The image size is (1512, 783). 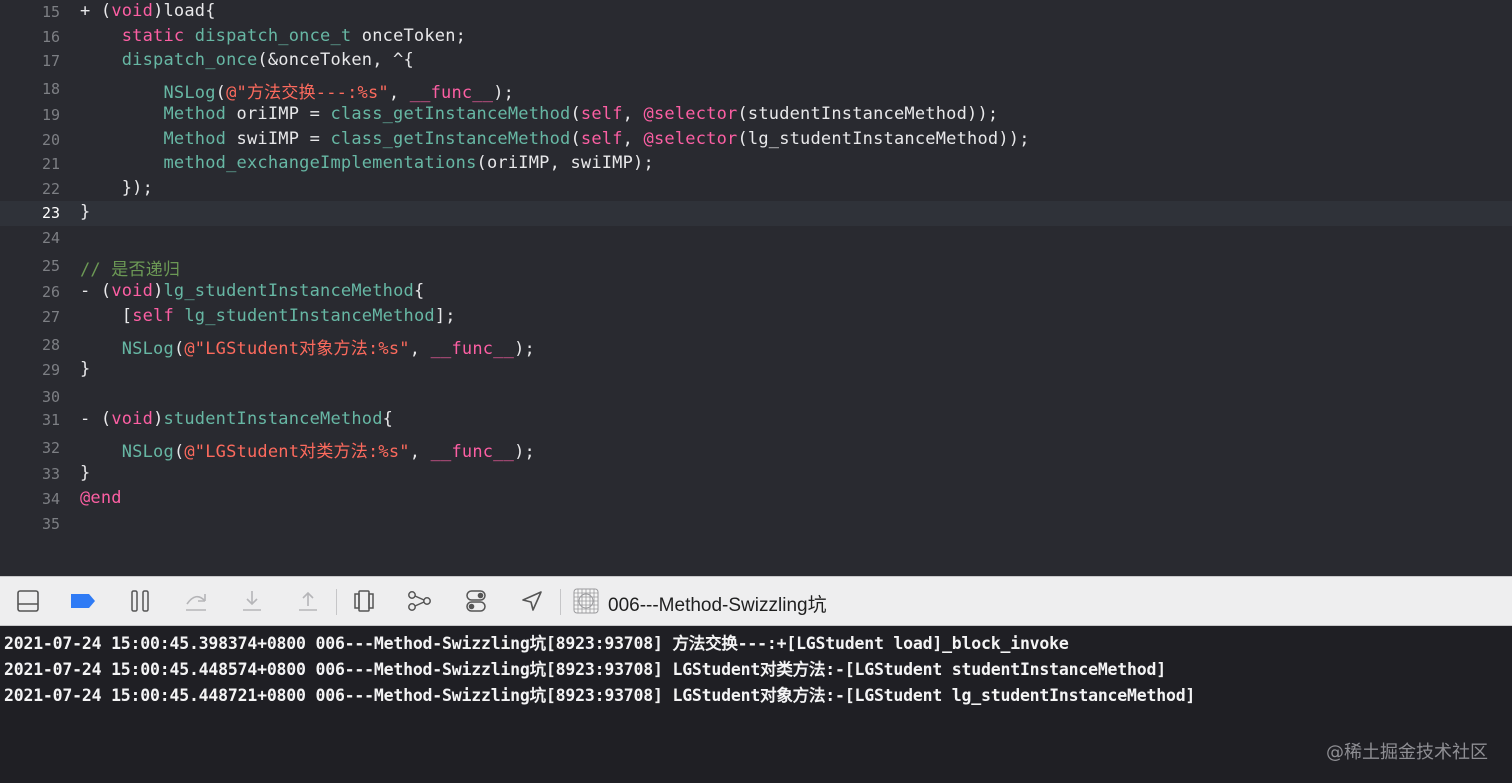 What do you see at coordinates (307, 346) in the screenshot?
I see `code-text: NSLog(@"LGStudent对象方法:%s", __func__);` at bounding box center [307, 346].